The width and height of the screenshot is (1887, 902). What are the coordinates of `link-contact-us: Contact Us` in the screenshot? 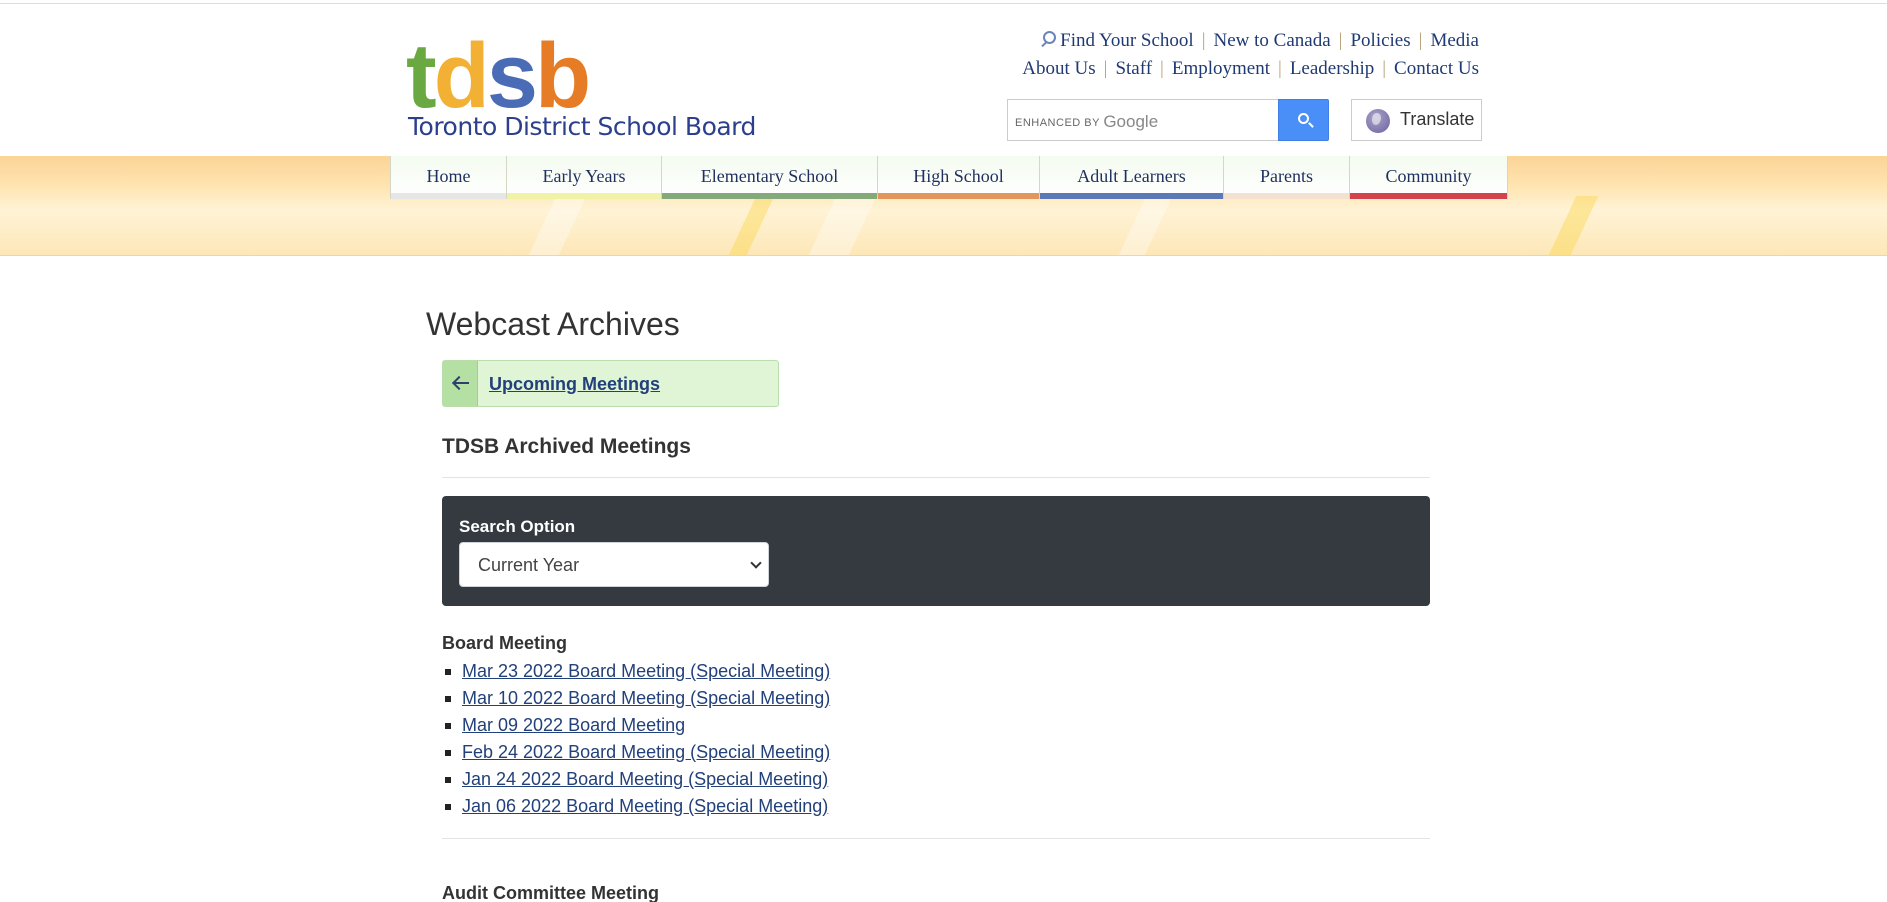 It's located at (1436, 68).